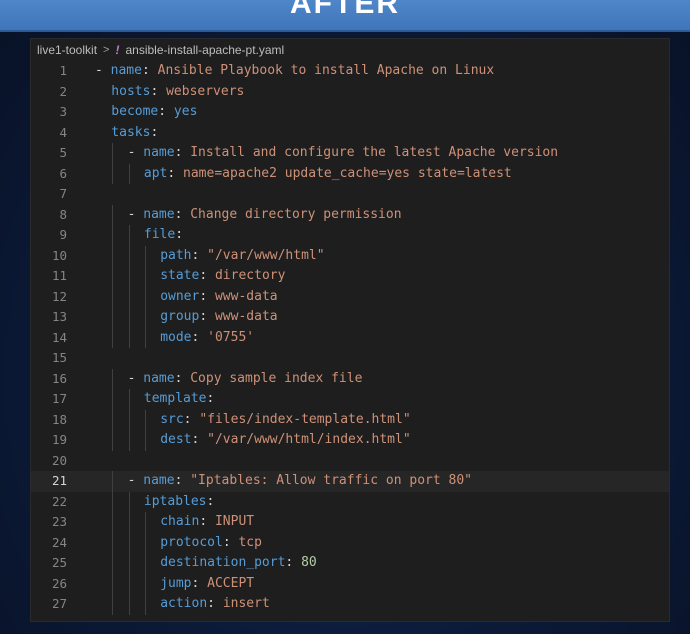 This screenshot has height=634, width=690. I want to click on code-token: "files/index-template.html", so click(305, 419).